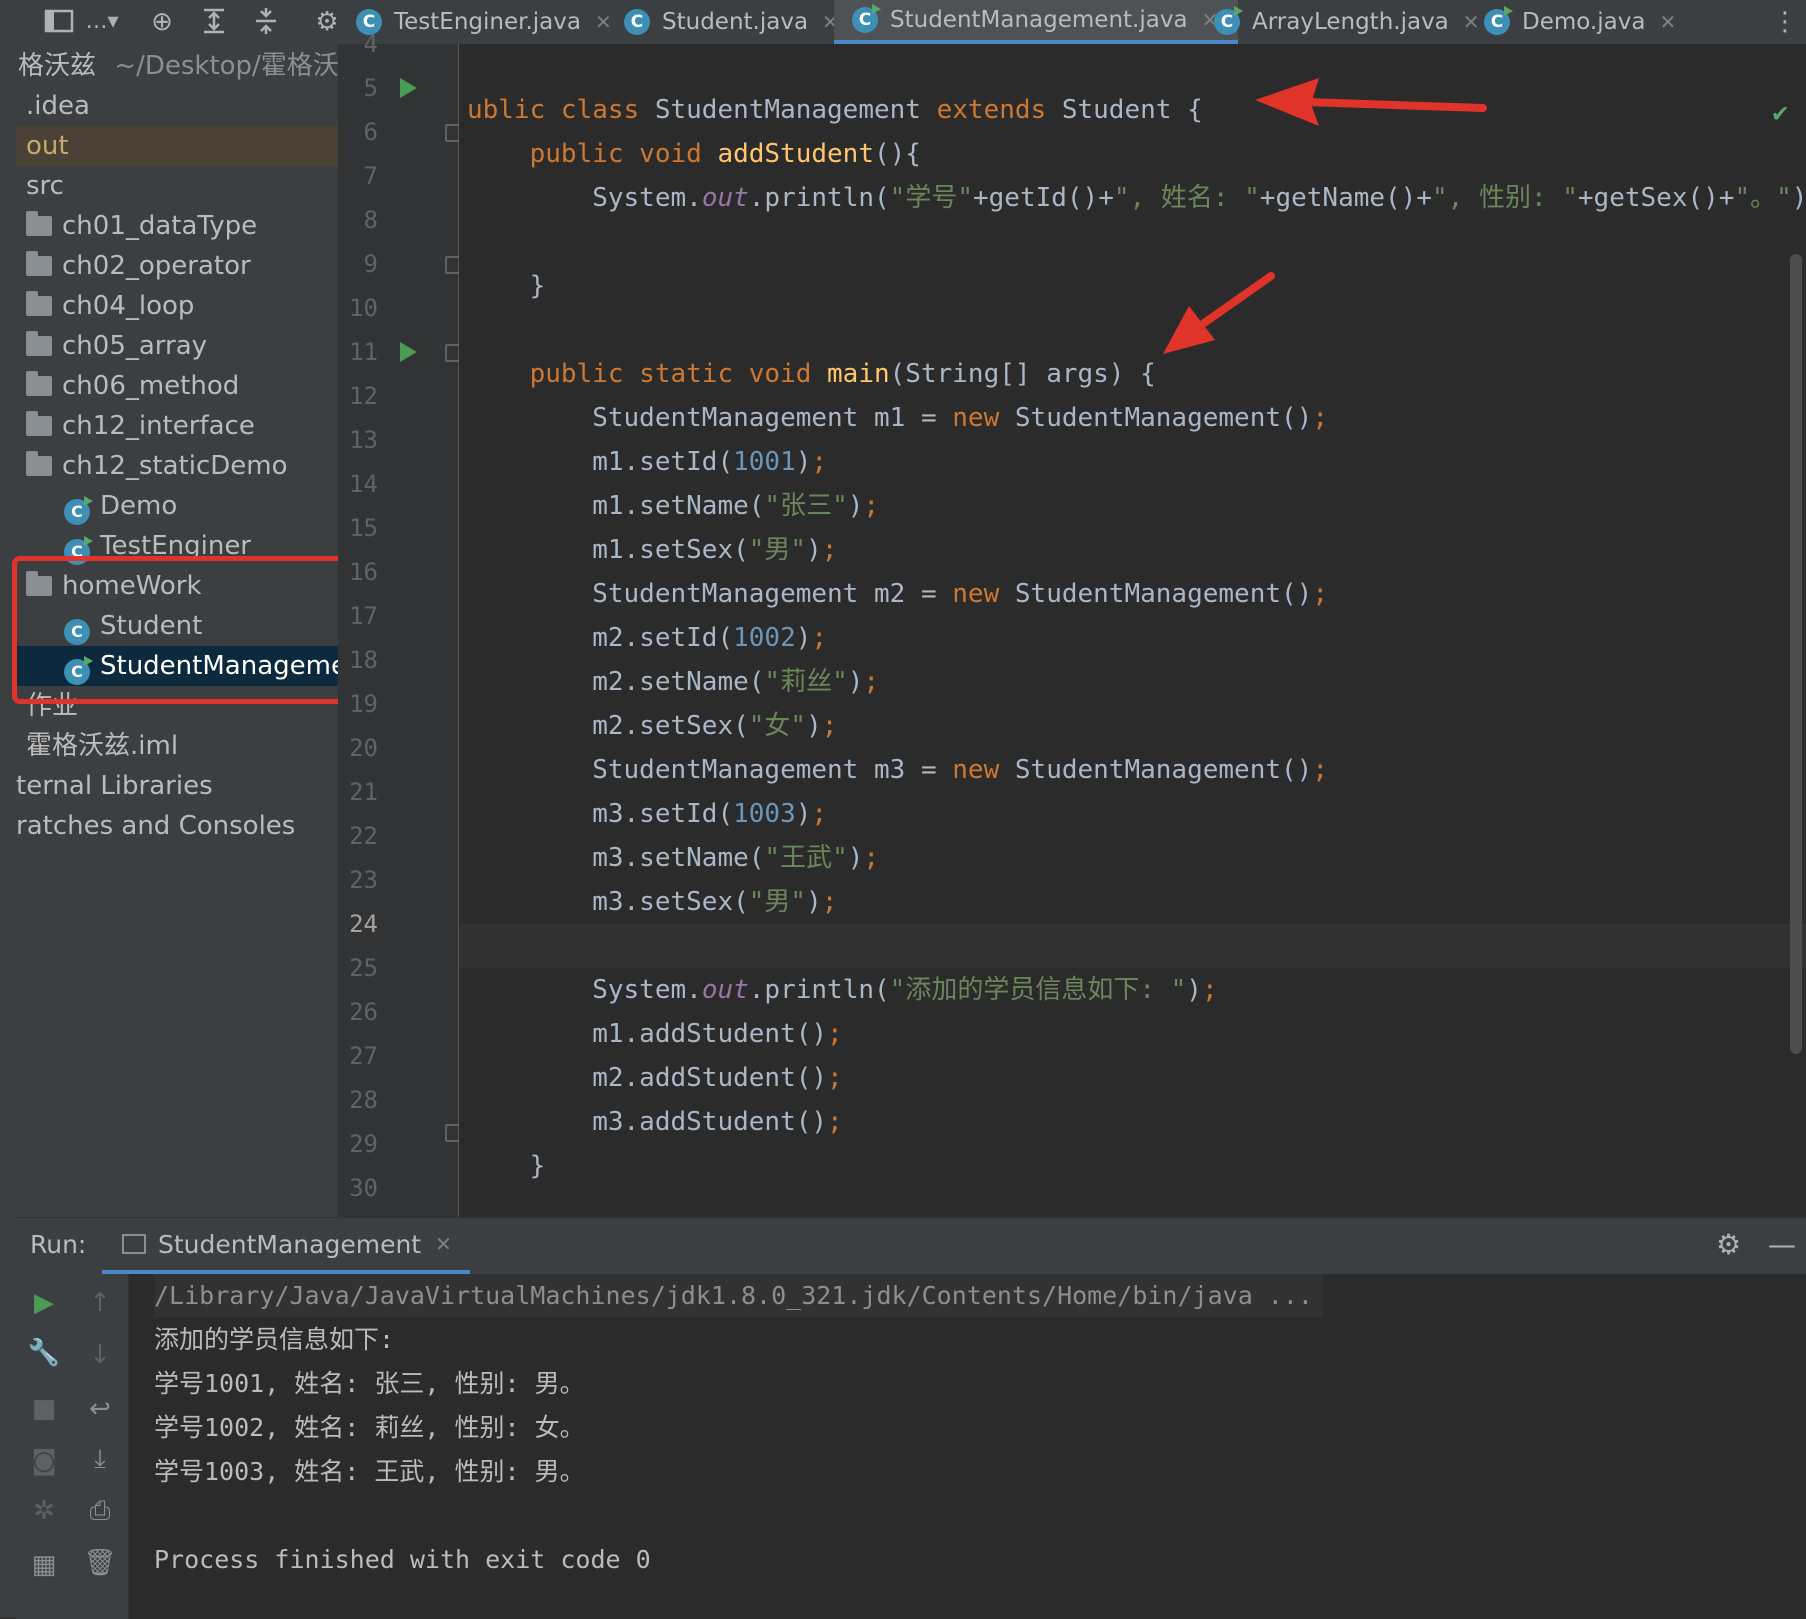  I want to click on tree-item-idea: .idea, so click(177, 106).